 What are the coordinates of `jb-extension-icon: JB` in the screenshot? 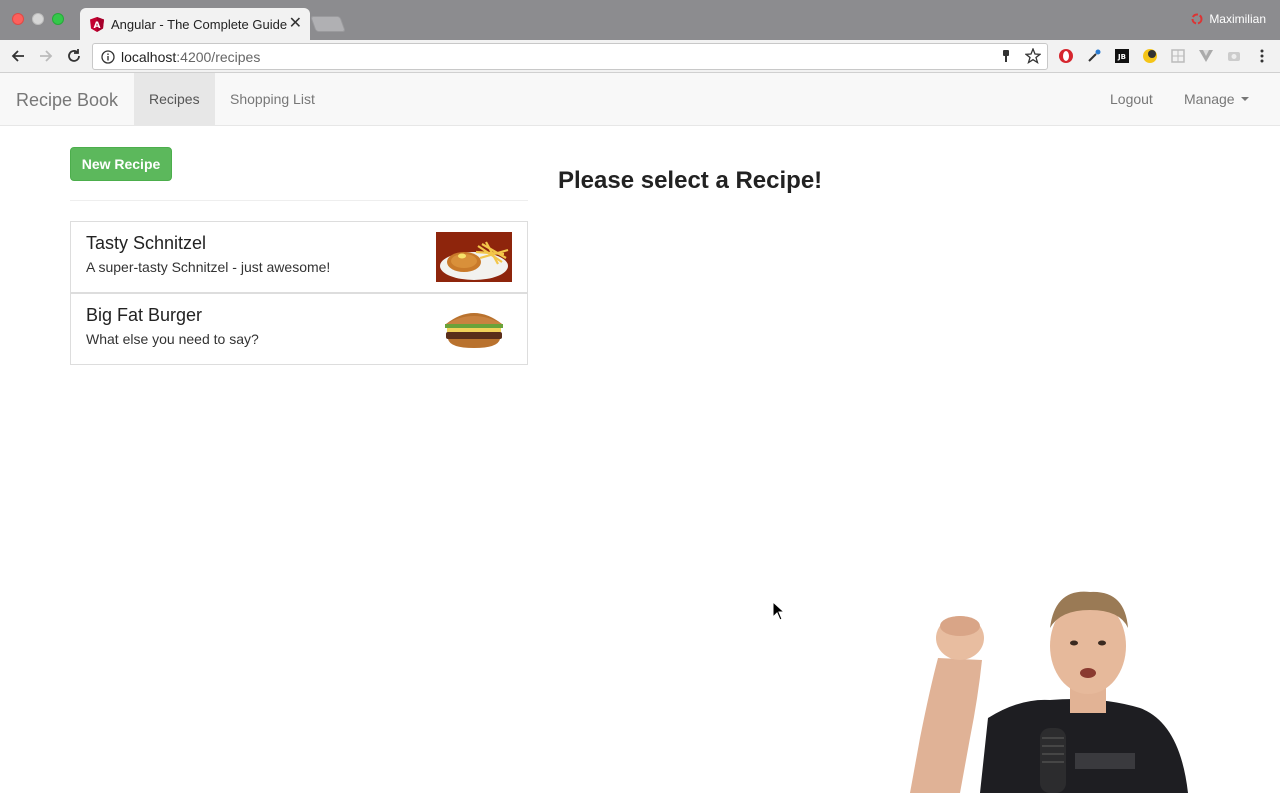 It's located at (1121, 55).